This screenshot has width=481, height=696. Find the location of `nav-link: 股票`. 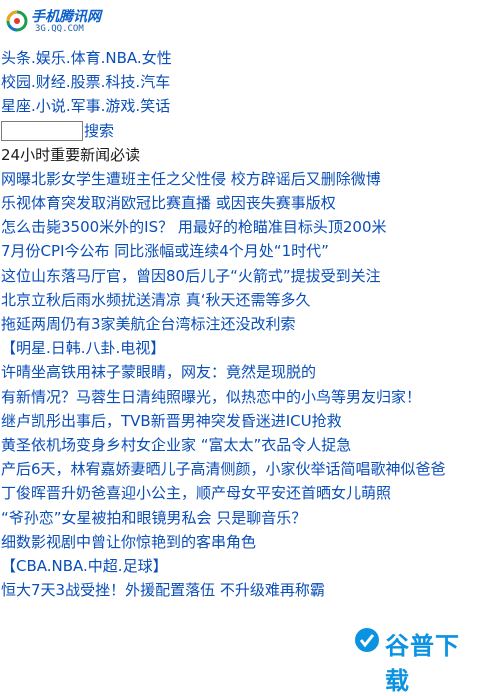

nav-link: 股票 is located at coordinates (86, 82).